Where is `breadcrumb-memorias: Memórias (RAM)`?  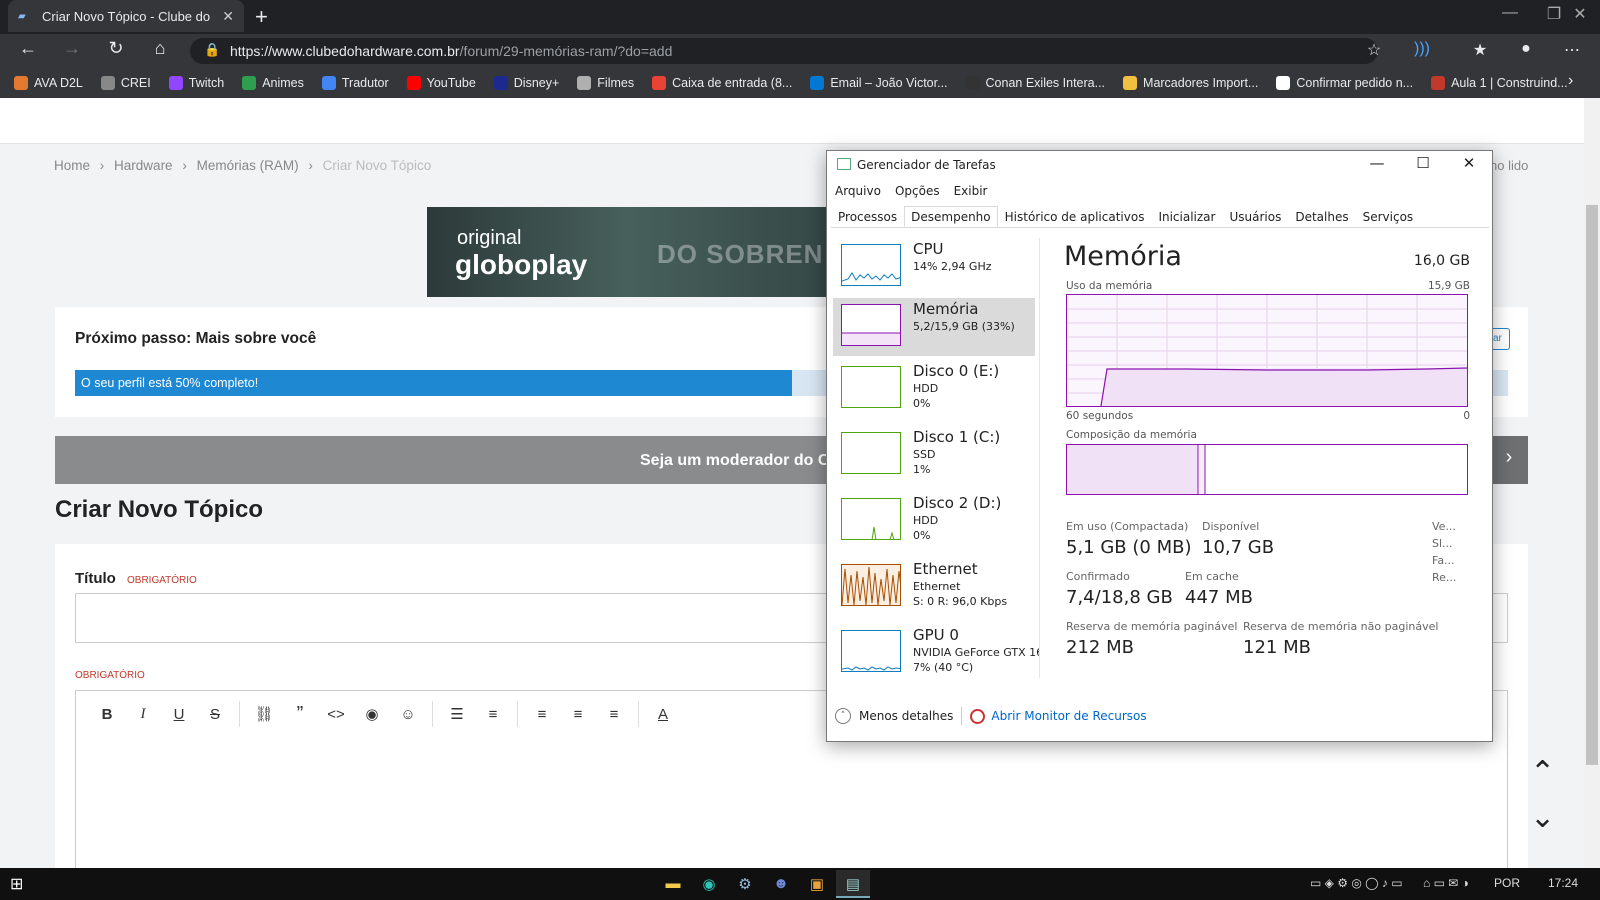
breadcrumb-memorias: Memórias (RAM) is located at coordinates (248, 165).